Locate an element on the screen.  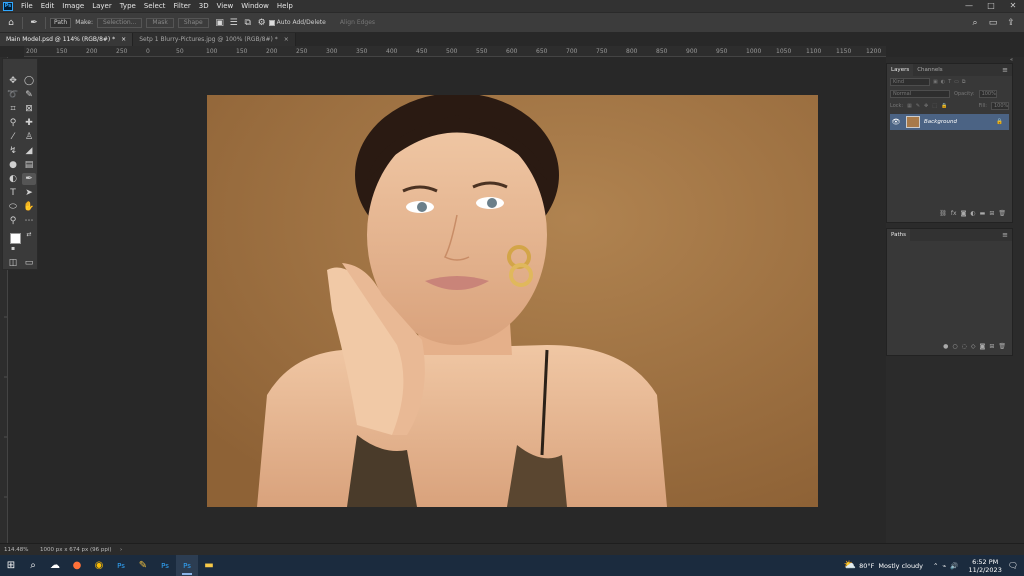
filter-adjust-icon: ◐ is located at coordinates (943, 82).